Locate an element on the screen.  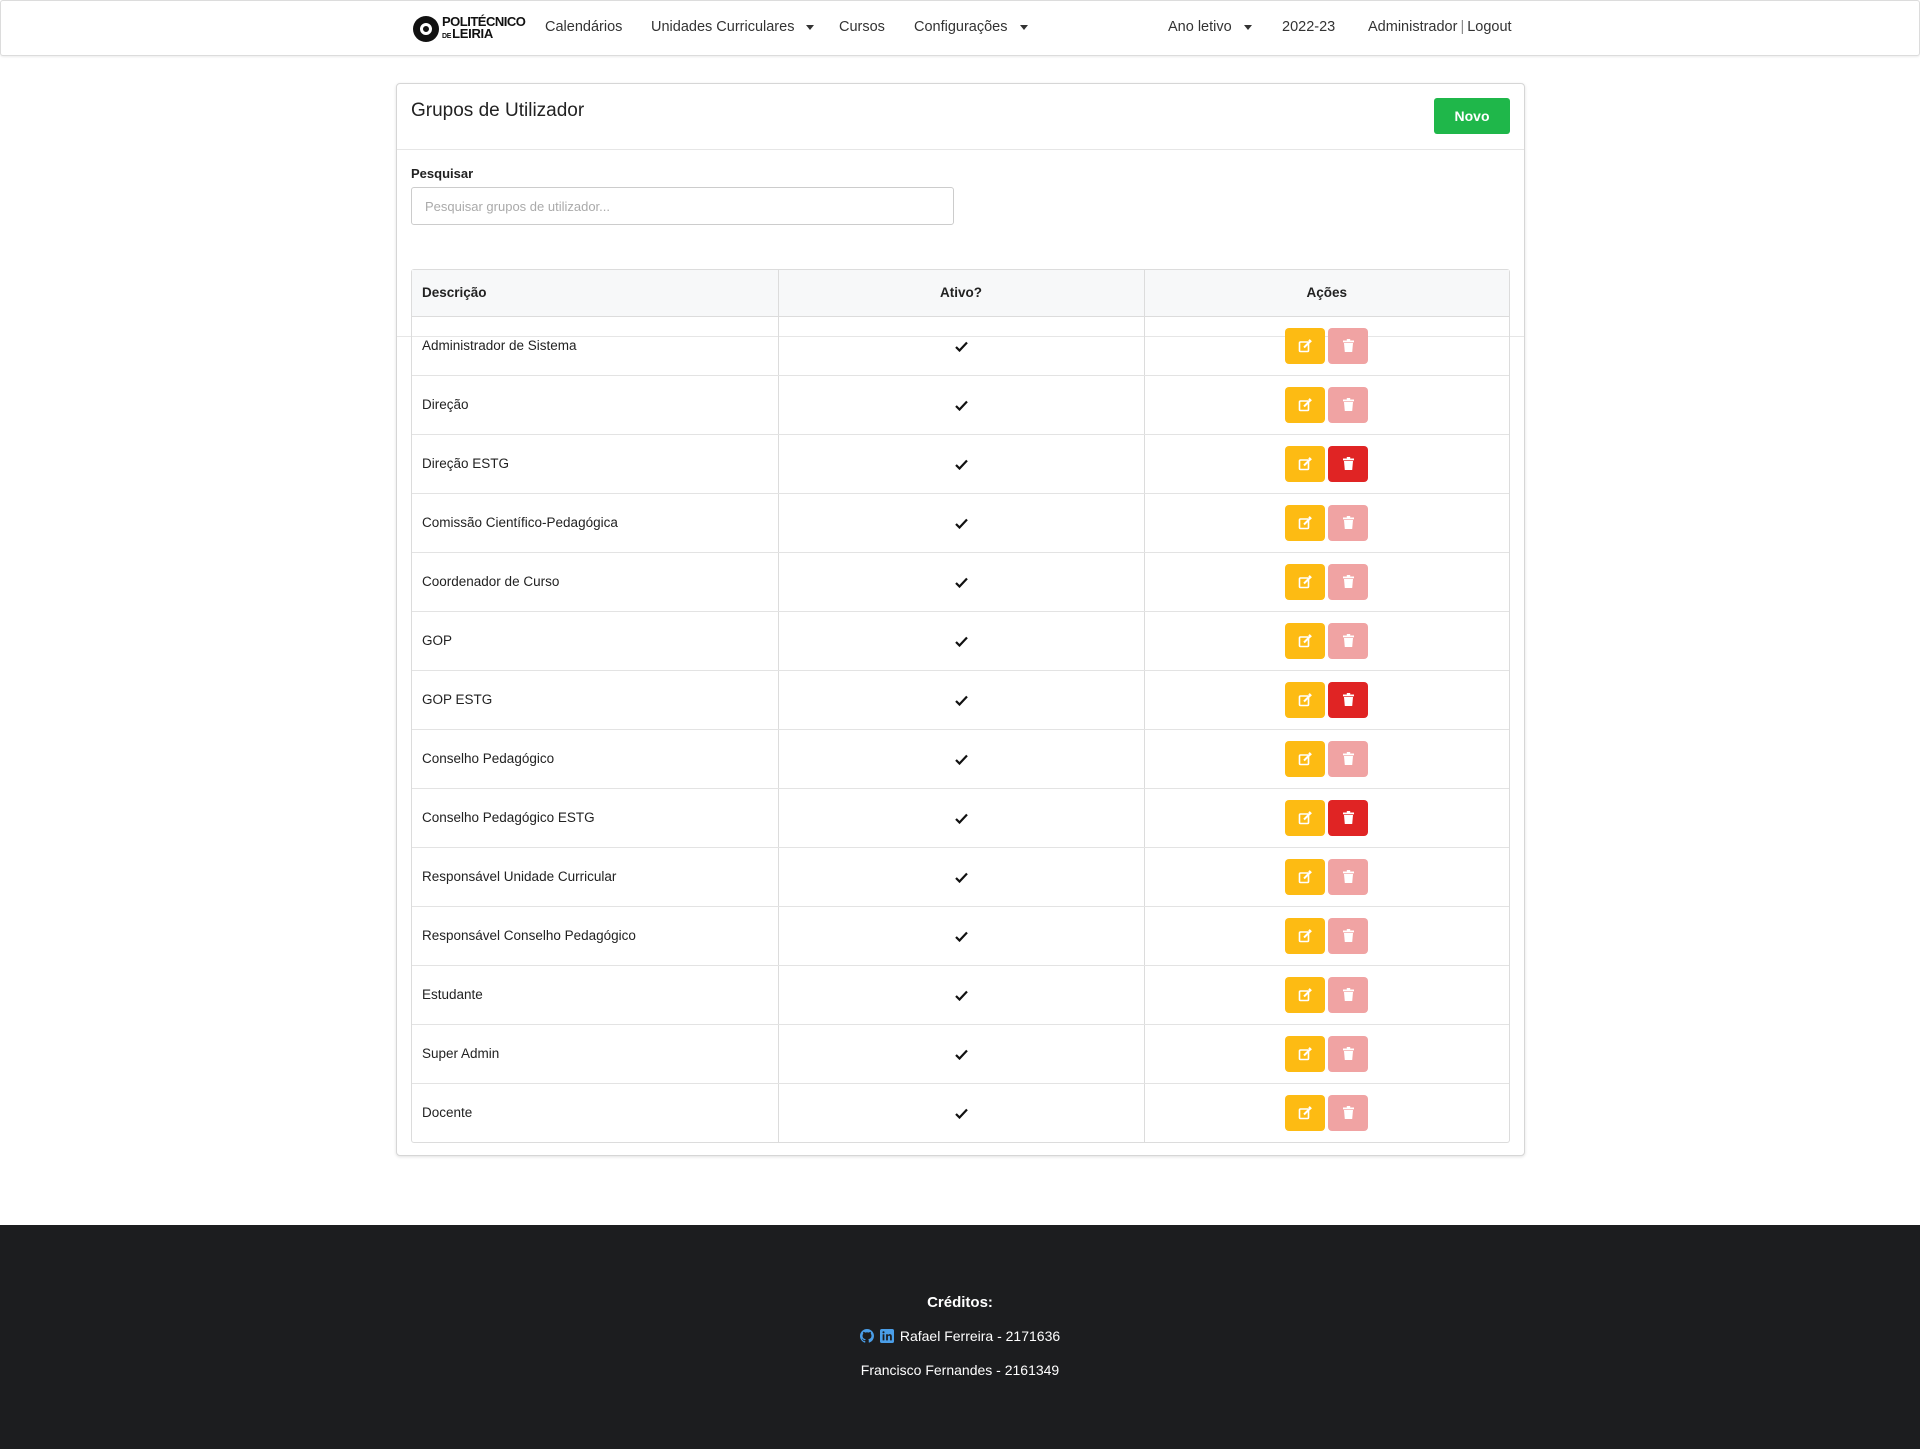
brand-logo: POLITÉCNICO DELEIRIA is located at coordinates (469, 29).